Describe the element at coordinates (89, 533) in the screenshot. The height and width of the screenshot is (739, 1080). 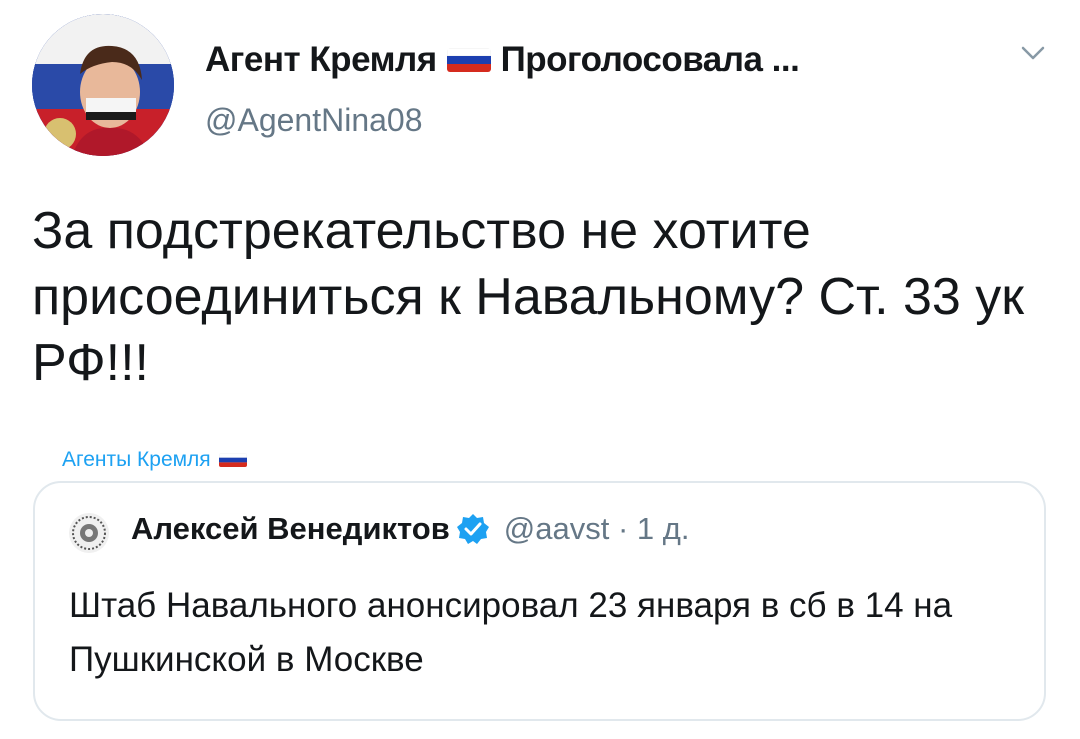
I see `quoted-author-avatar` at that location.